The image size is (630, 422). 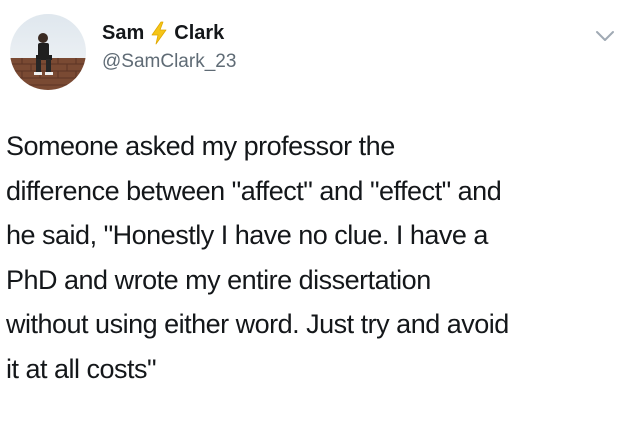 I want to click on tweet-text-line: Someone asked my professor the, so click(x=200, y=146).